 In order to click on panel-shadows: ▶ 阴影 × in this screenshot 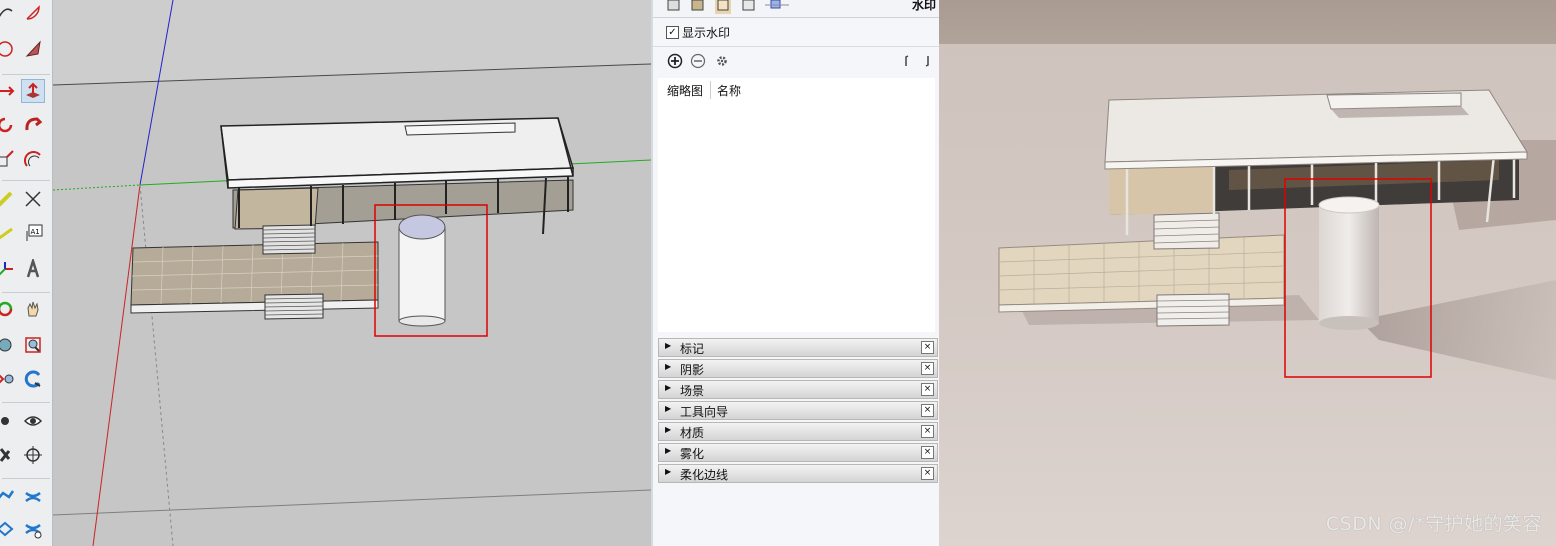, I will do `click(798, 368)`.